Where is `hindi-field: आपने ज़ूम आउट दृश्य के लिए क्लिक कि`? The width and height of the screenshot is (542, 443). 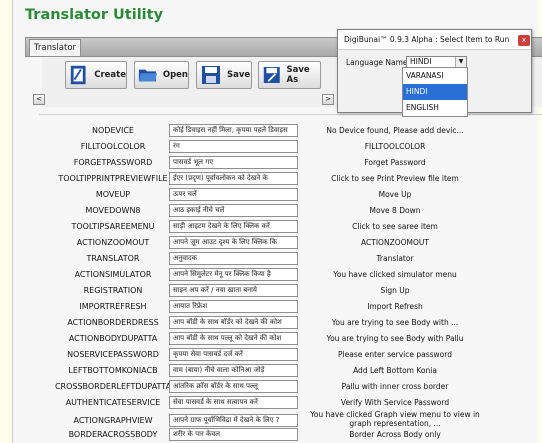 hindi-field: आपने ज़ूम आउट दृश्य के लिए क्लिक कि is located at coordinates (233, 242).